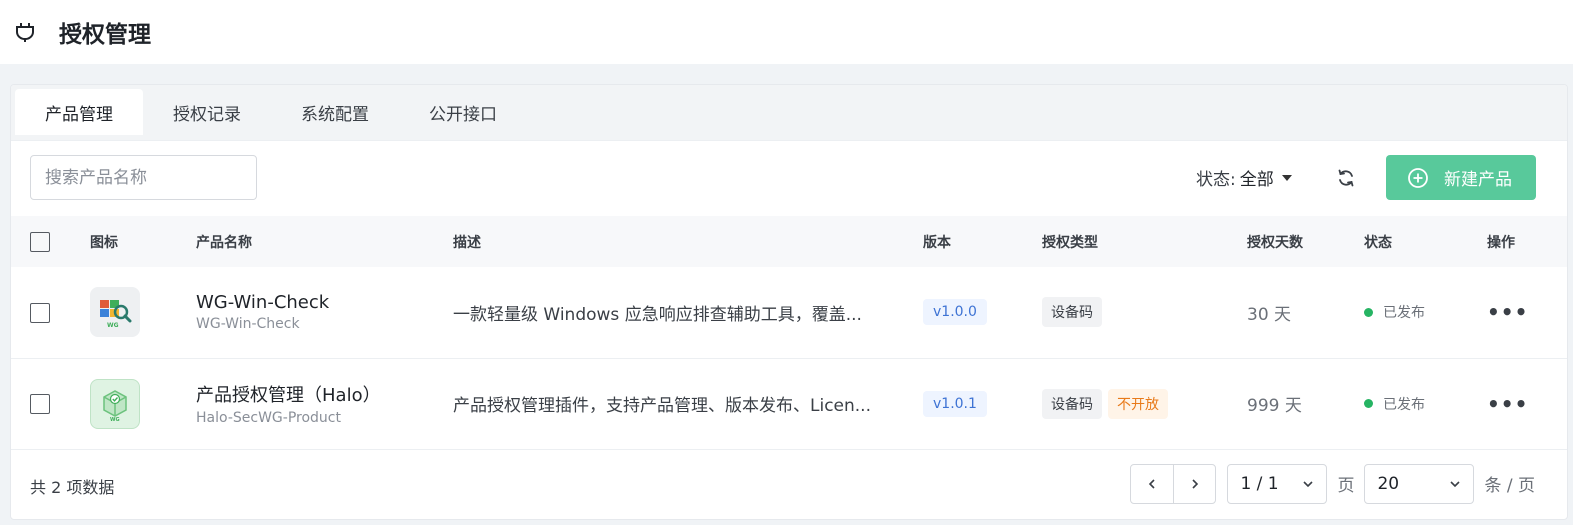 The image size is (1573, 525). I want to click on col-description: 描述, so click(467, 242).